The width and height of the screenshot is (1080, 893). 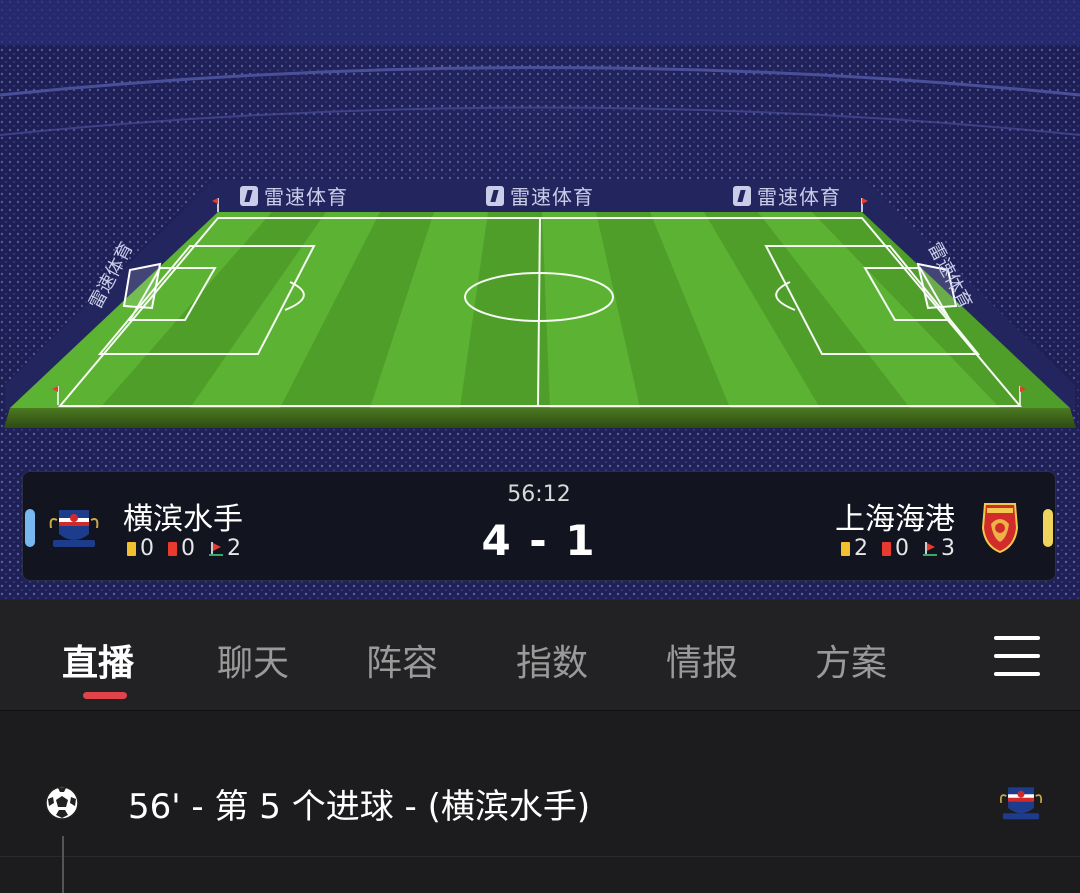 What do you see at coordinates (552, 660) in the screenshot?
I see `tab-odds: 指数` at bounding box center [552, 660].